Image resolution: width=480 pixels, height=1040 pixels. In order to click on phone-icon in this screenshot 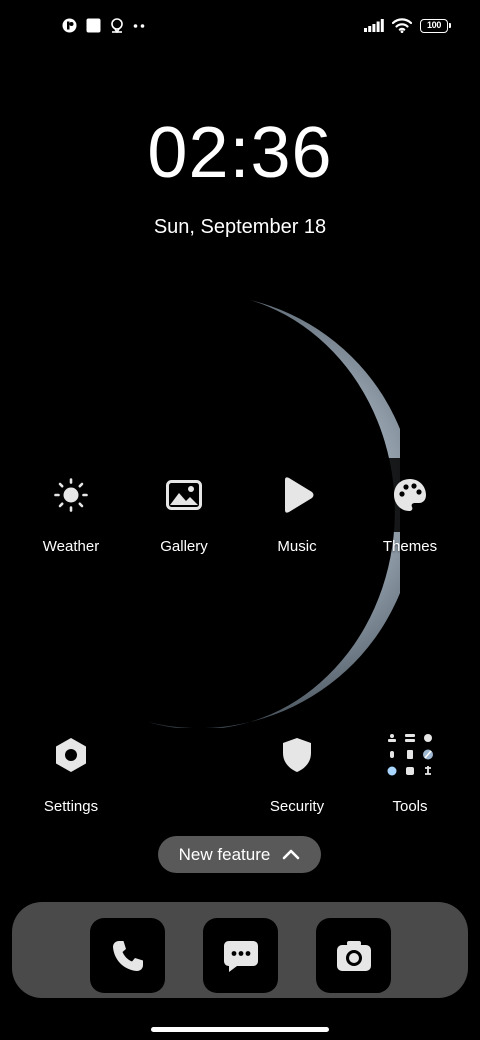, I will do `click(127, 955)`.